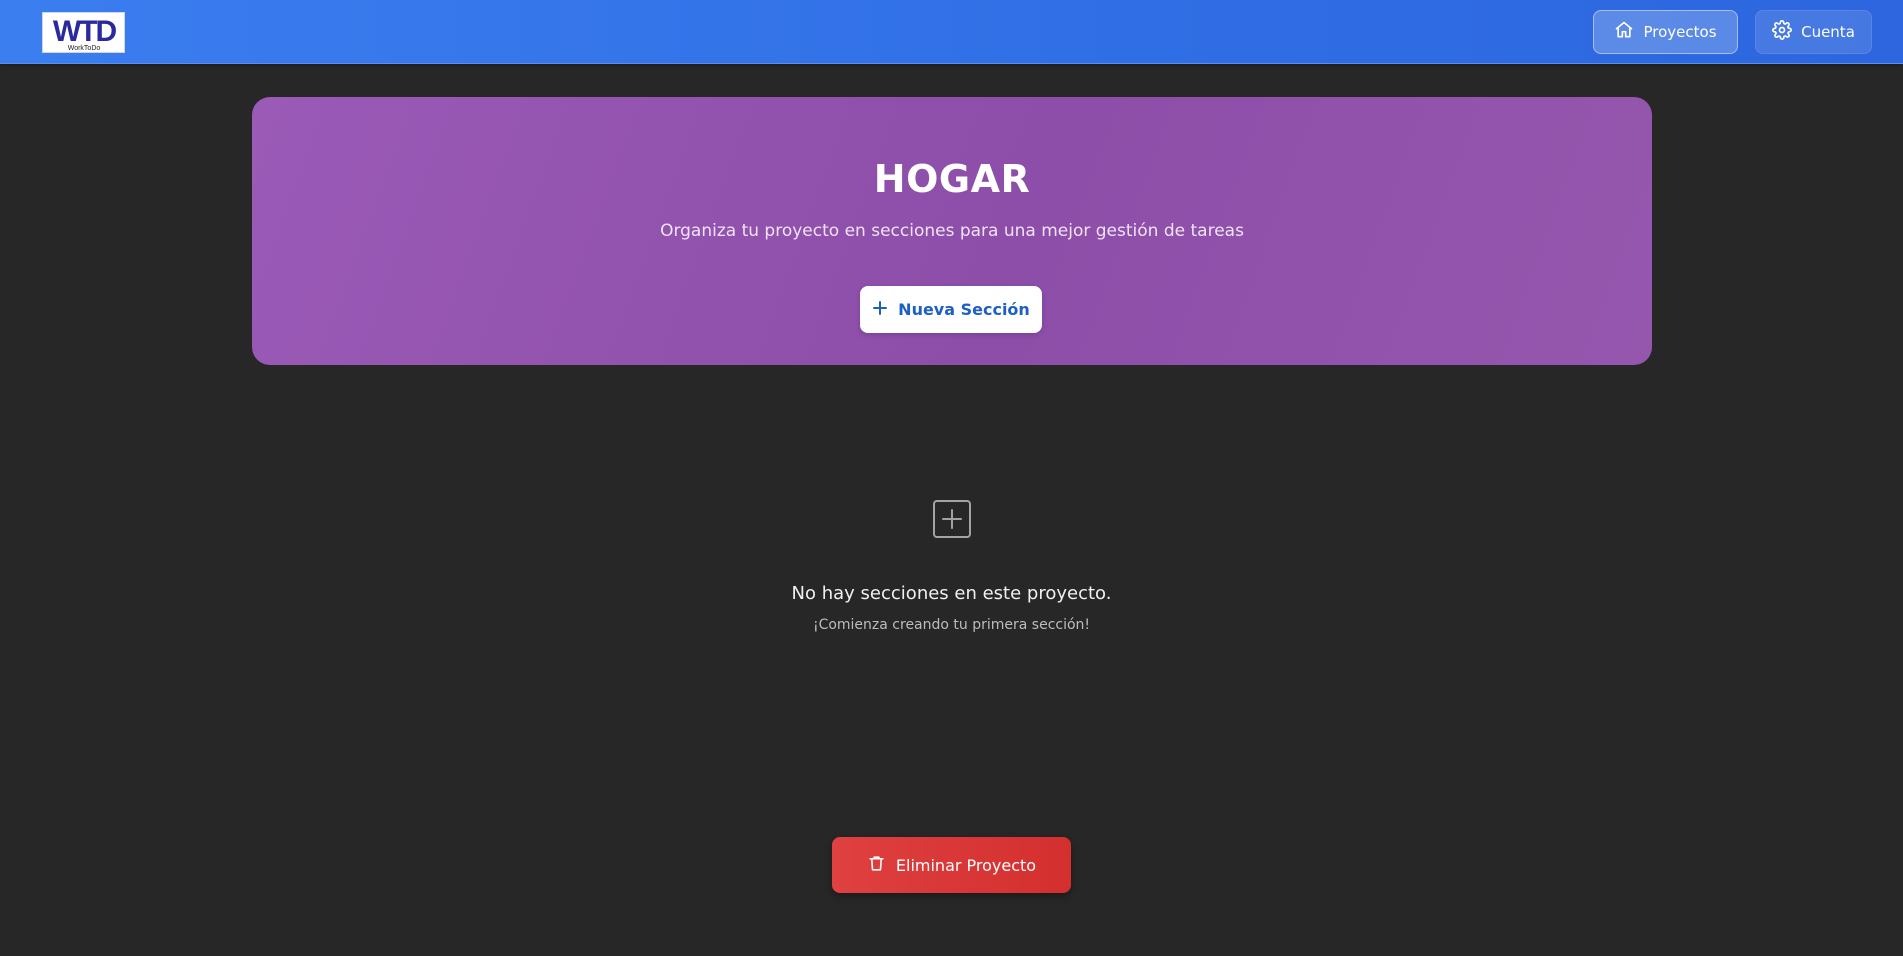 Image resolution: width=1903 pixels, height=956 pixels. Describe the element at coordinates (84, 48) in the screenshot. I see `logo-tagline: WorkToDo` at that location.